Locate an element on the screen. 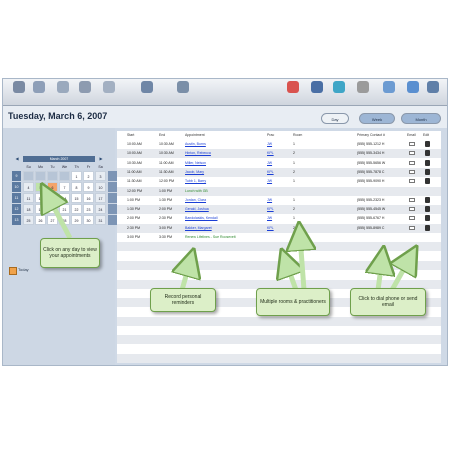  calendar-day: 29 is located at coordinates (76, 220).